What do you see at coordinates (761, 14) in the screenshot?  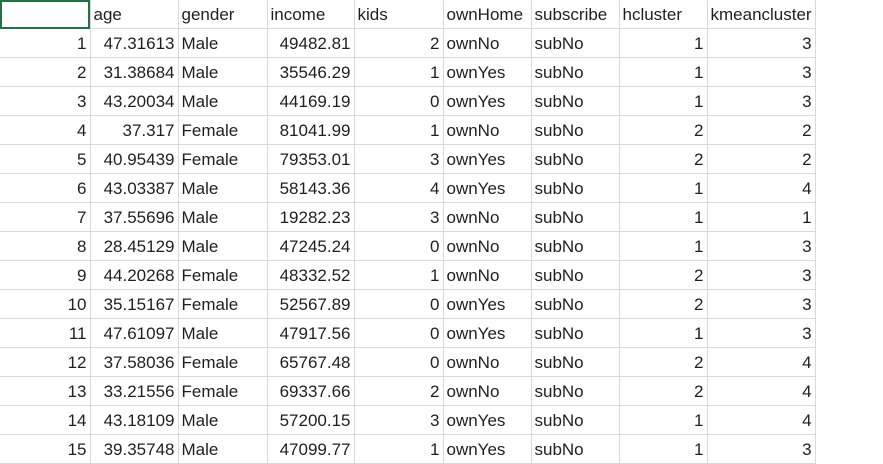 I see `cell-header-kmeancluster: kmeancluster` at bounding box center [761, 14].